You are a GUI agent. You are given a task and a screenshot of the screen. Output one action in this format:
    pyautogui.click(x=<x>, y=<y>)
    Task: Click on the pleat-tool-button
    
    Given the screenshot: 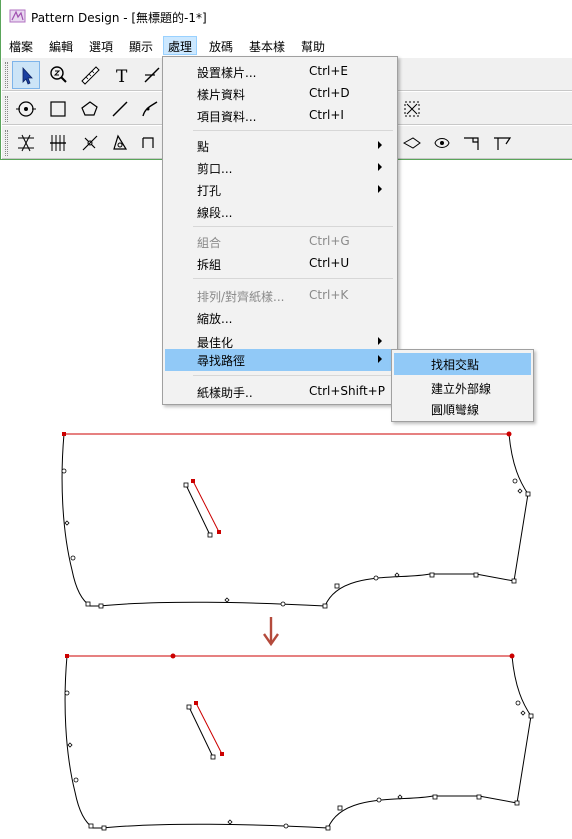 What is the action you would take?
    pyautogui.click(x=26, y=143)
    